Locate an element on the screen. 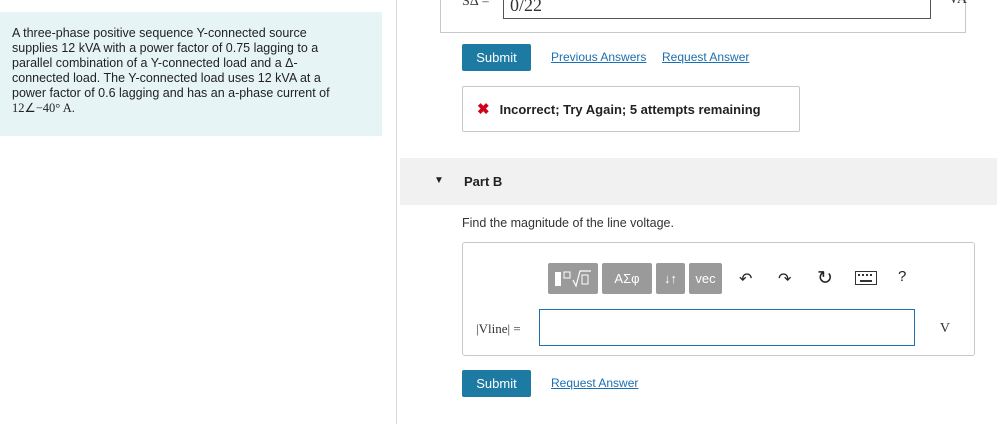 The height and width of the screenshot is (424, 997). greek-symbols-button: ΑΣφ is located at coordinates (627, 278).